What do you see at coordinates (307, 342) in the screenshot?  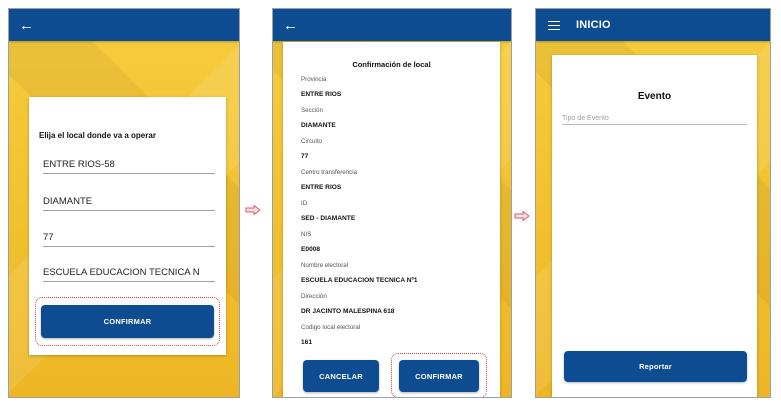 I see `codigo-local-value: 161` at bounding box center [307, 342].